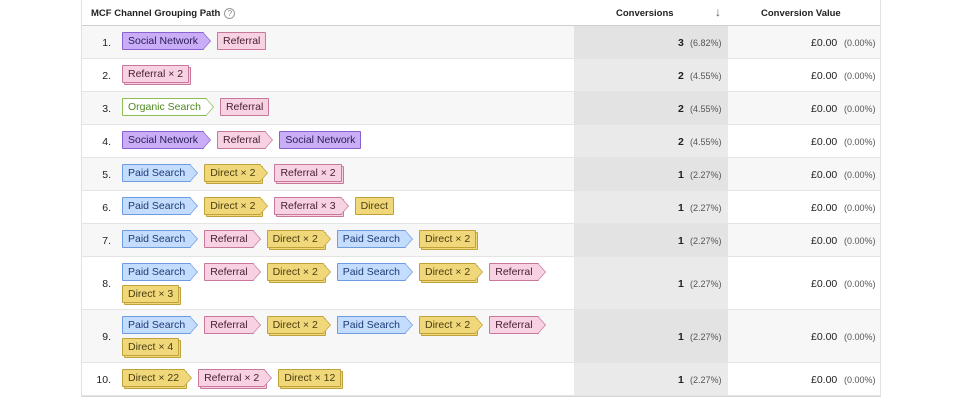  I want to click on channel-path: Direct × 22 Referral × 2 Direct × 12, so click(342, 380).